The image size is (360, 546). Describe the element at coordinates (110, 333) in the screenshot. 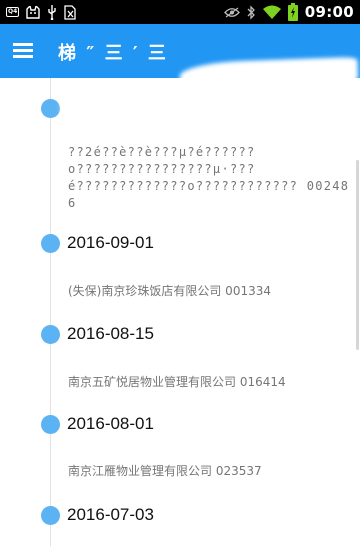

I see `timeline-date: 2016-08-15` at that location.